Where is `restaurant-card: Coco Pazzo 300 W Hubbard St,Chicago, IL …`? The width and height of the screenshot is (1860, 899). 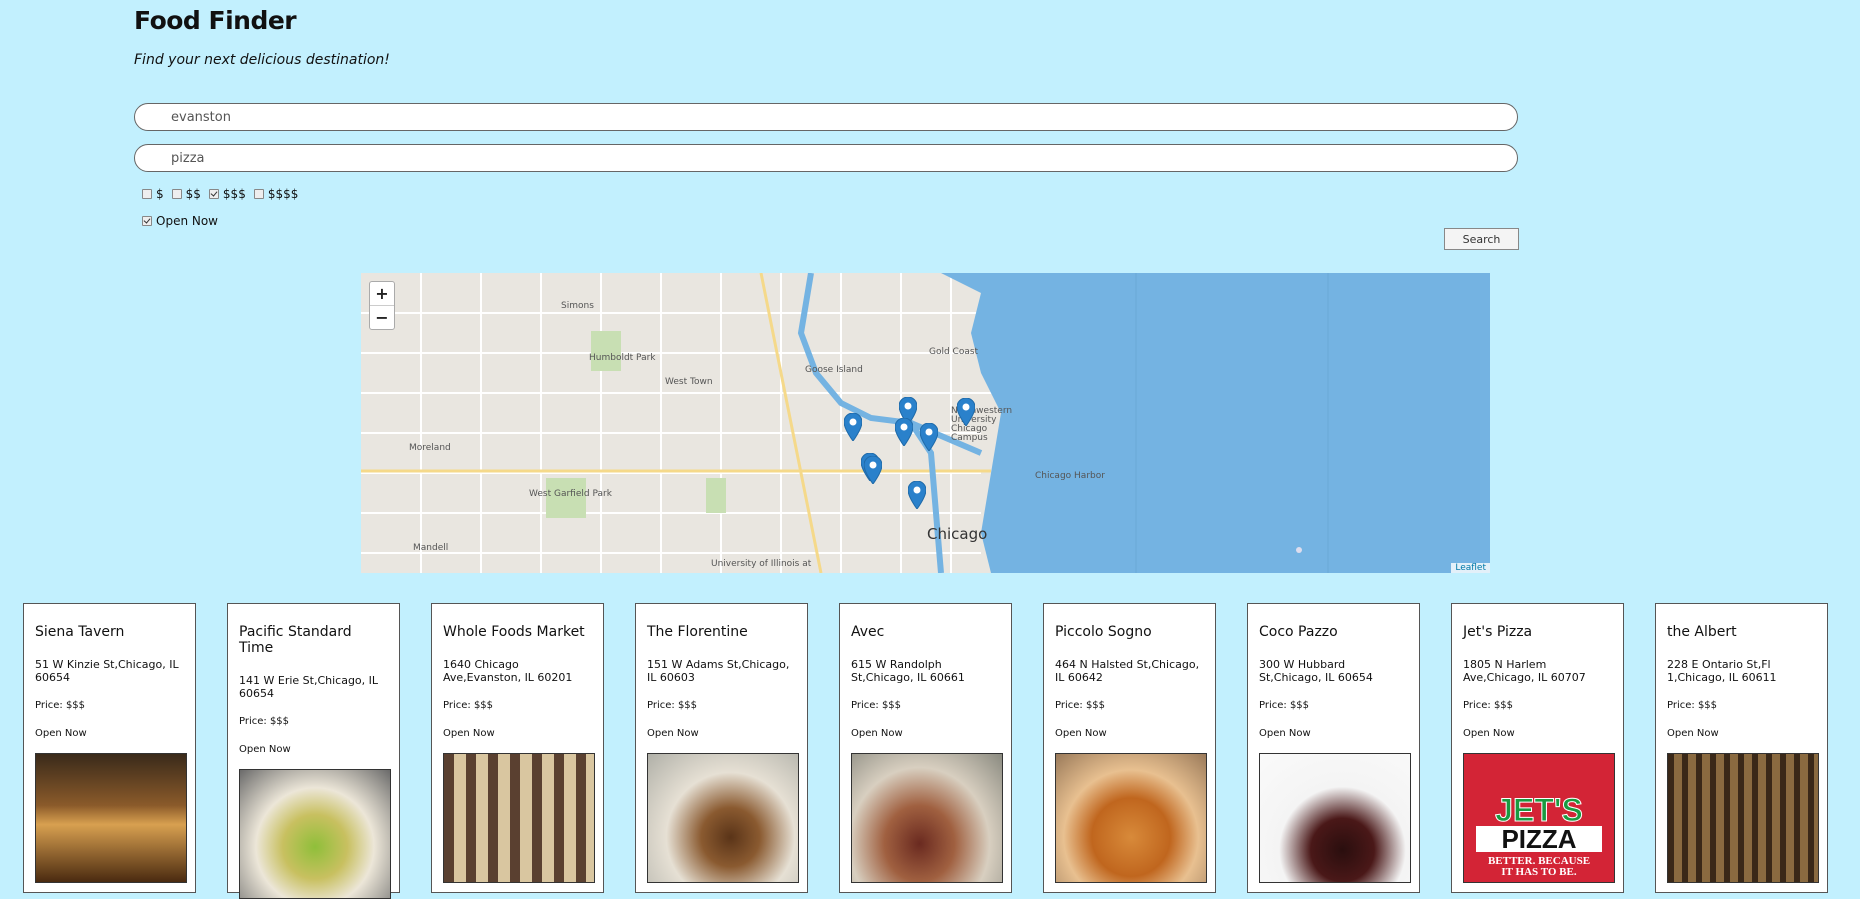
restaurant-card: Coco Pazzo 300 W Hubbard St,Chicago, IL … is located at coordinates (1333, 748).